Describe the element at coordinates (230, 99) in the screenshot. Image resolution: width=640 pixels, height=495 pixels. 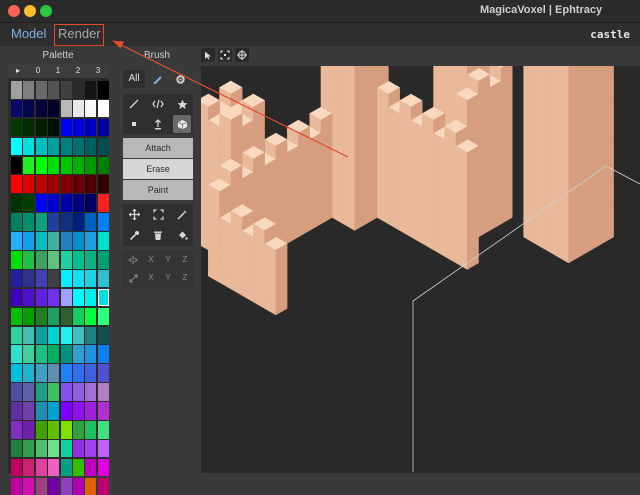
I see `annotation-arrow` at that location.